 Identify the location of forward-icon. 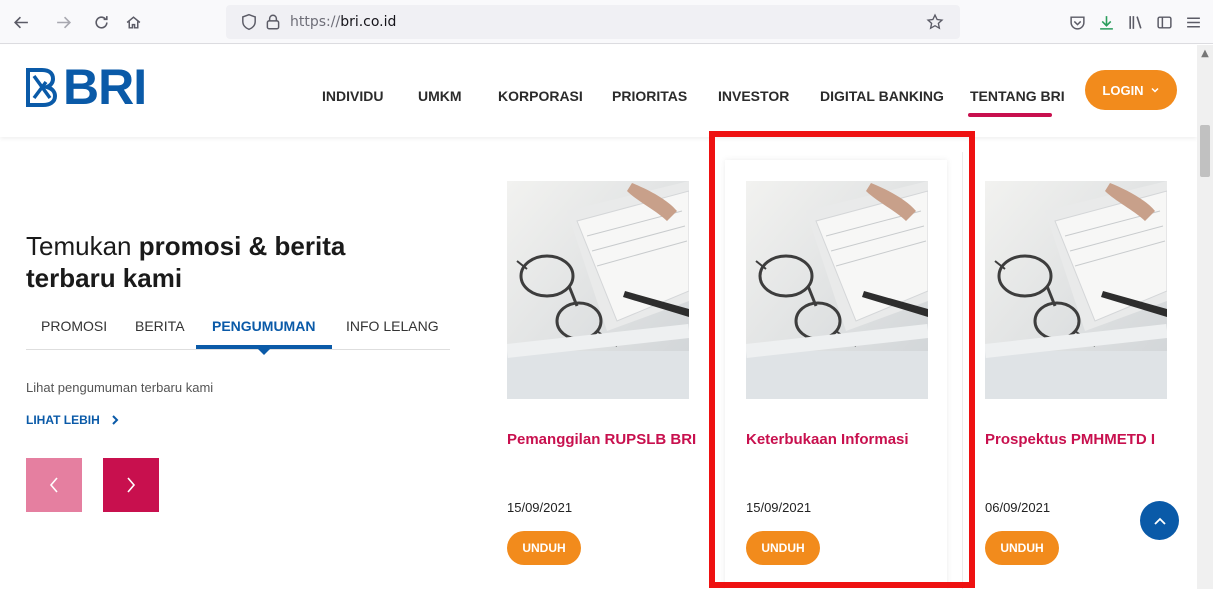
(63, 22).